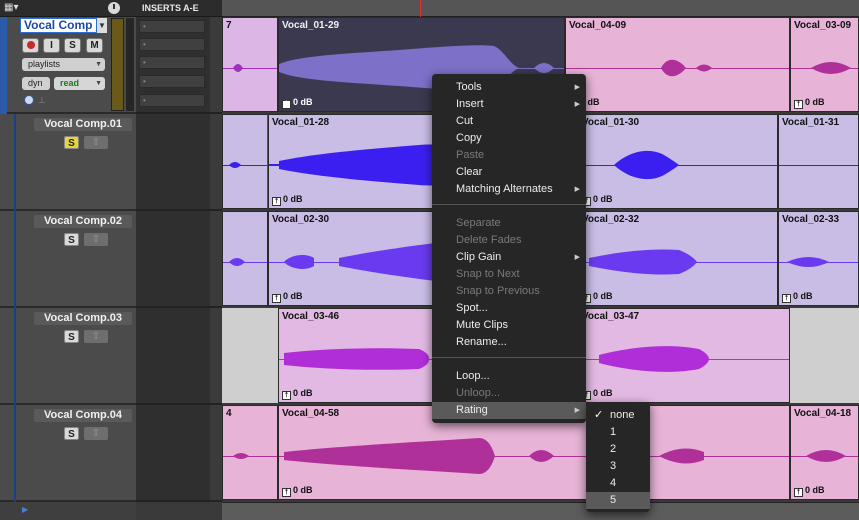 The height and width of the screenshot is (520, 859). I want to click on clip: Vocal_01-31, so click(818, 161).